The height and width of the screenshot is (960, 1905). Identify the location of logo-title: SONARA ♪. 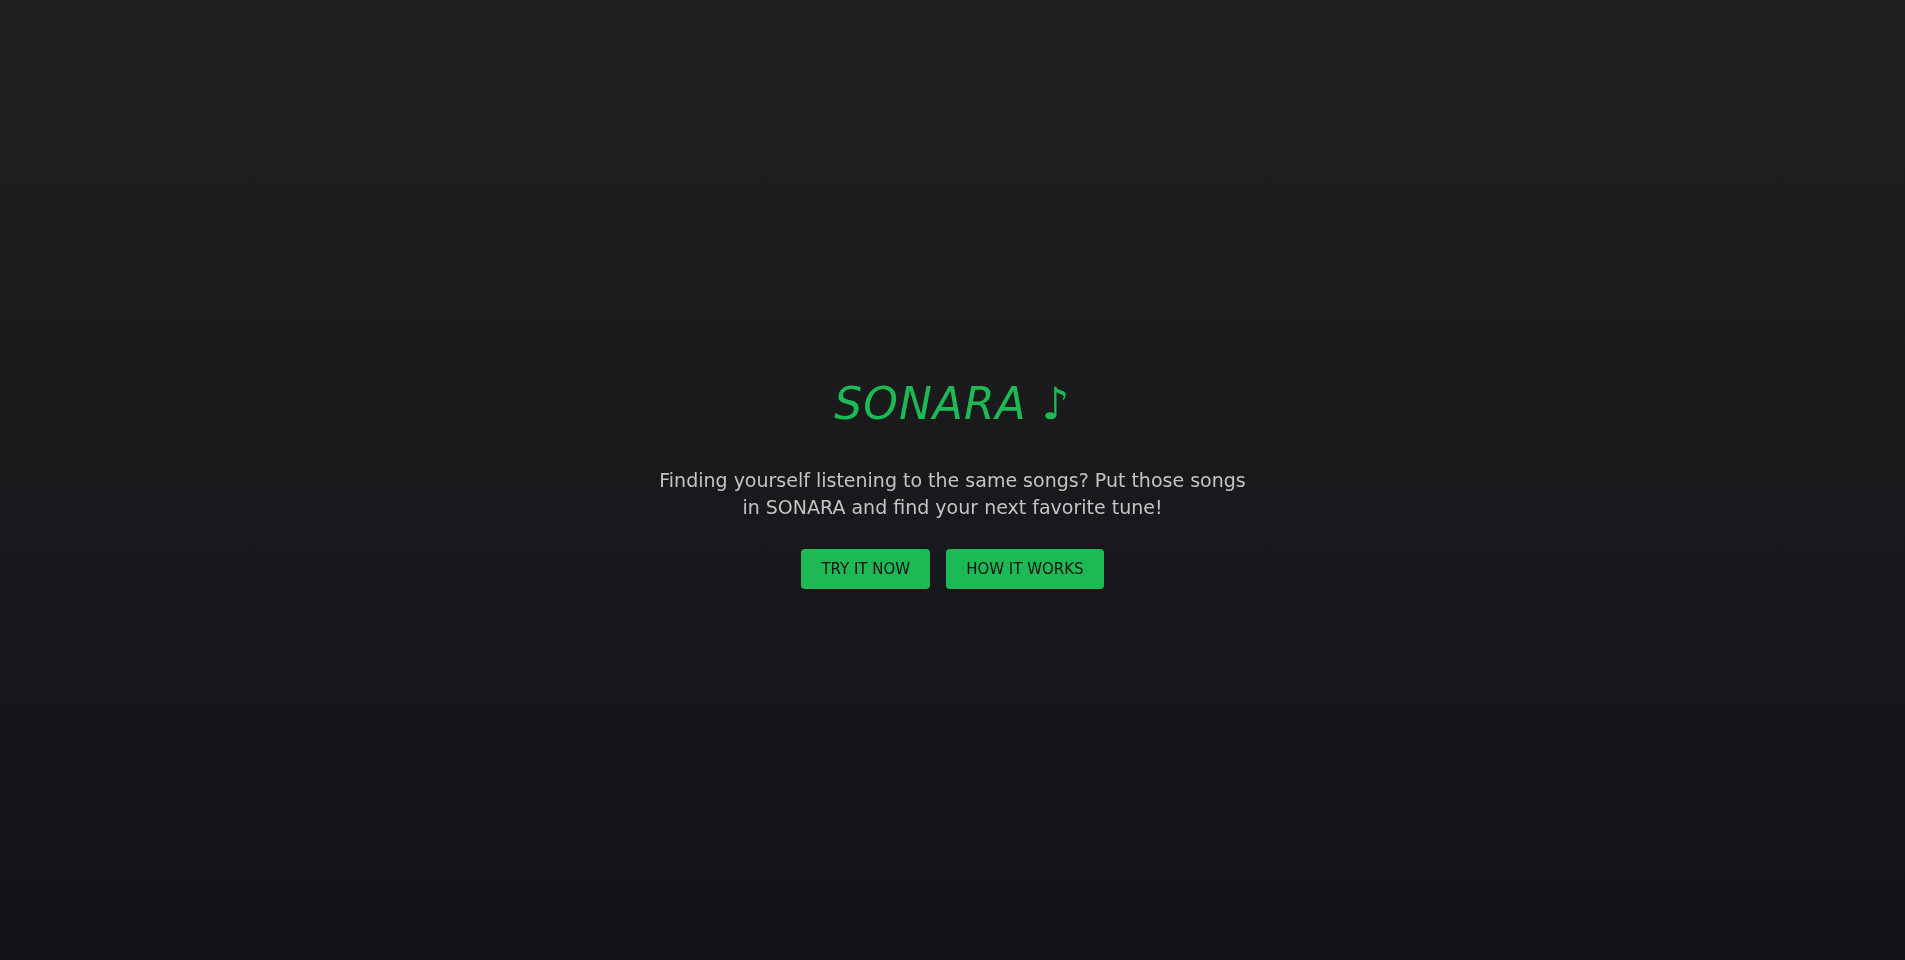
(952, 403).